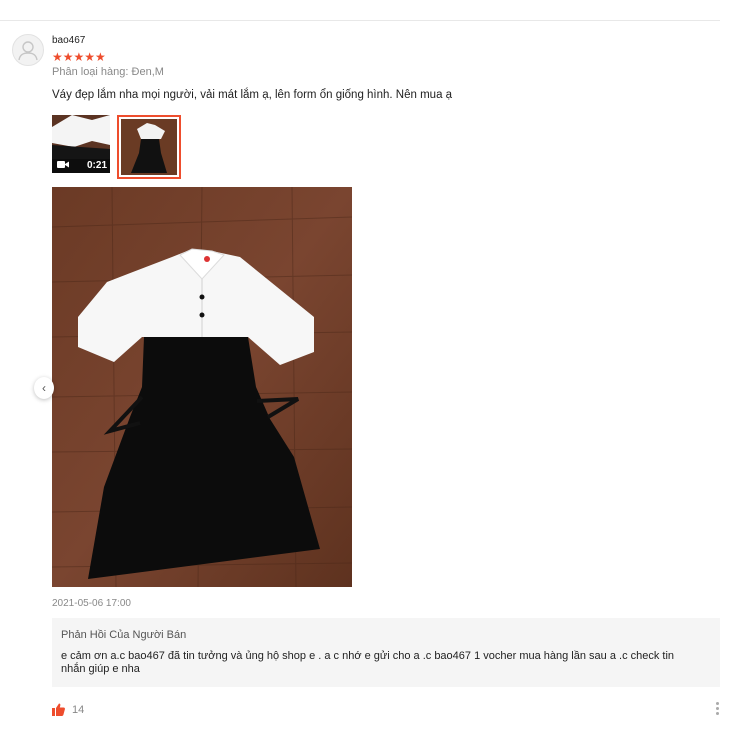 Image resolution: width=743 pixels, height=743 pixels. What do you see at coordinates (79, 57) in the screenshot?
I see `rating-stars: ★★★★★` at bounding box center [79, 57].